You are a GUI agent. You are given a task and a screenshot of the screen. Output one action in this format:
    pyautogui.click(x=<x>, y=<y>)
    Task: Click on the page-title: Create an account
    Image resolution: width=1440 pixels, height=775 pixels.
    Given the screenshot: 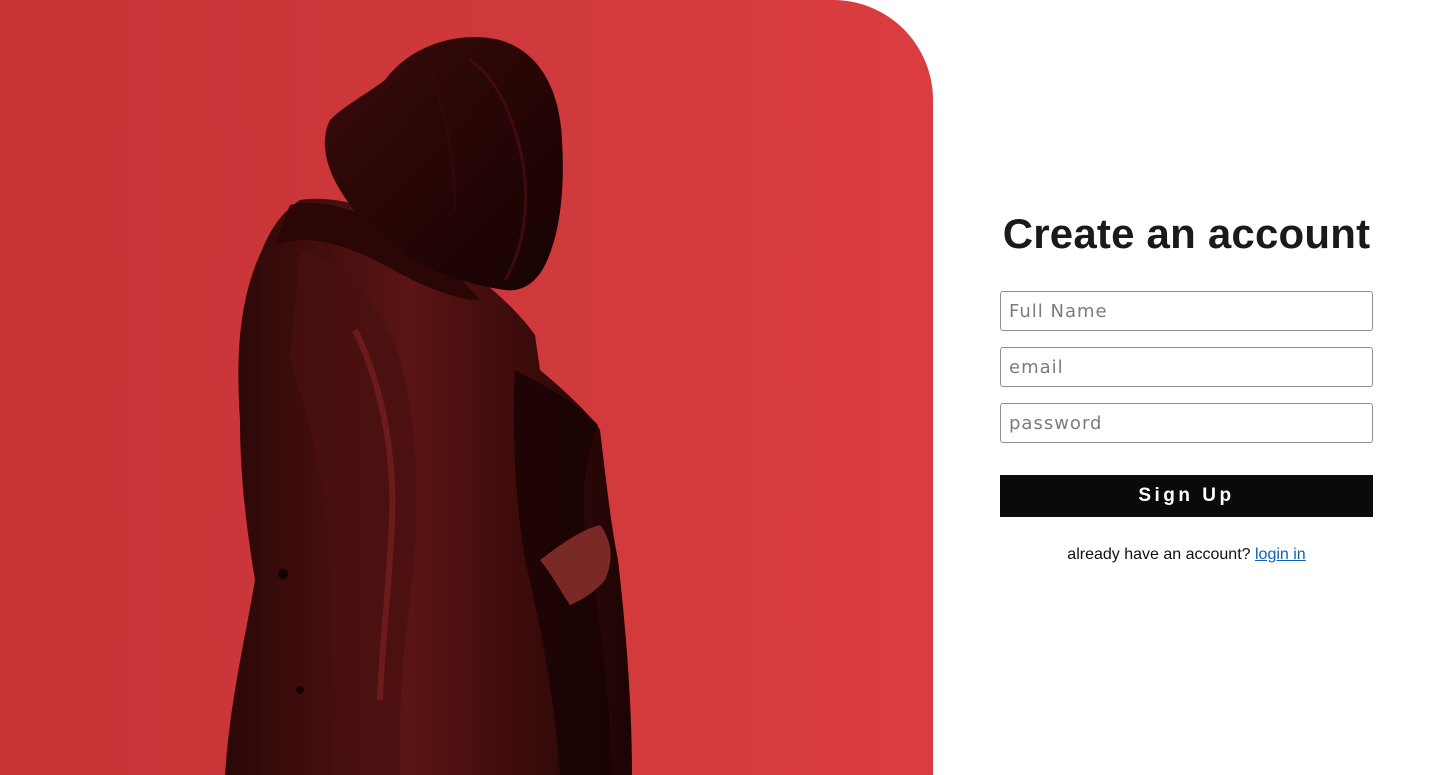 What is the action you would take?
    pyautogui.click(x=1186, y=233)
    